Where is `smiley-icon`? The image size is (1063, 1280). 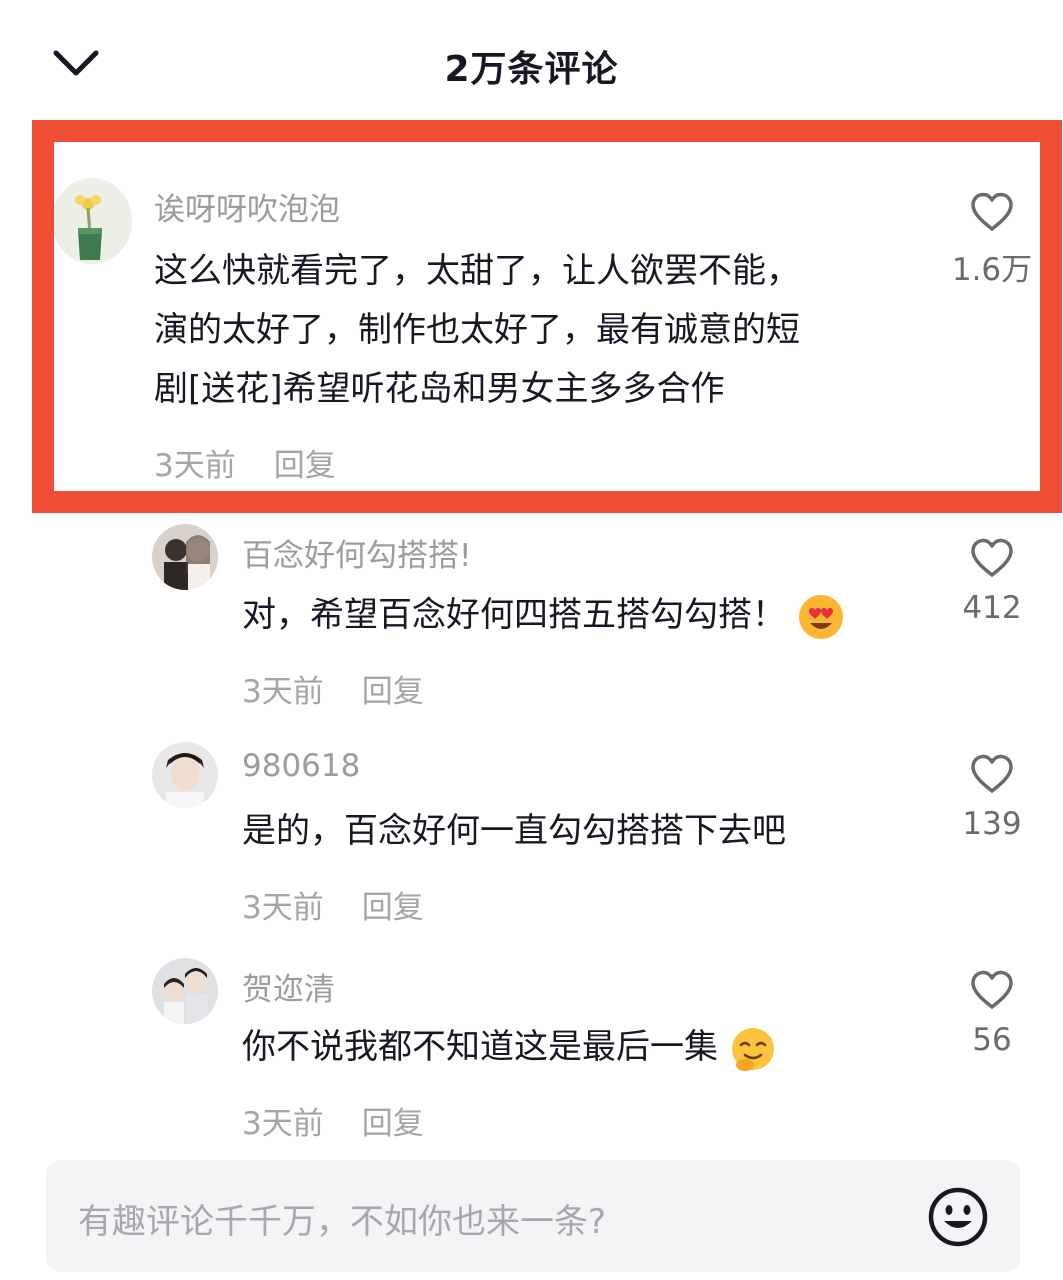 smiley-icon is located at coordinates (958, 1217).